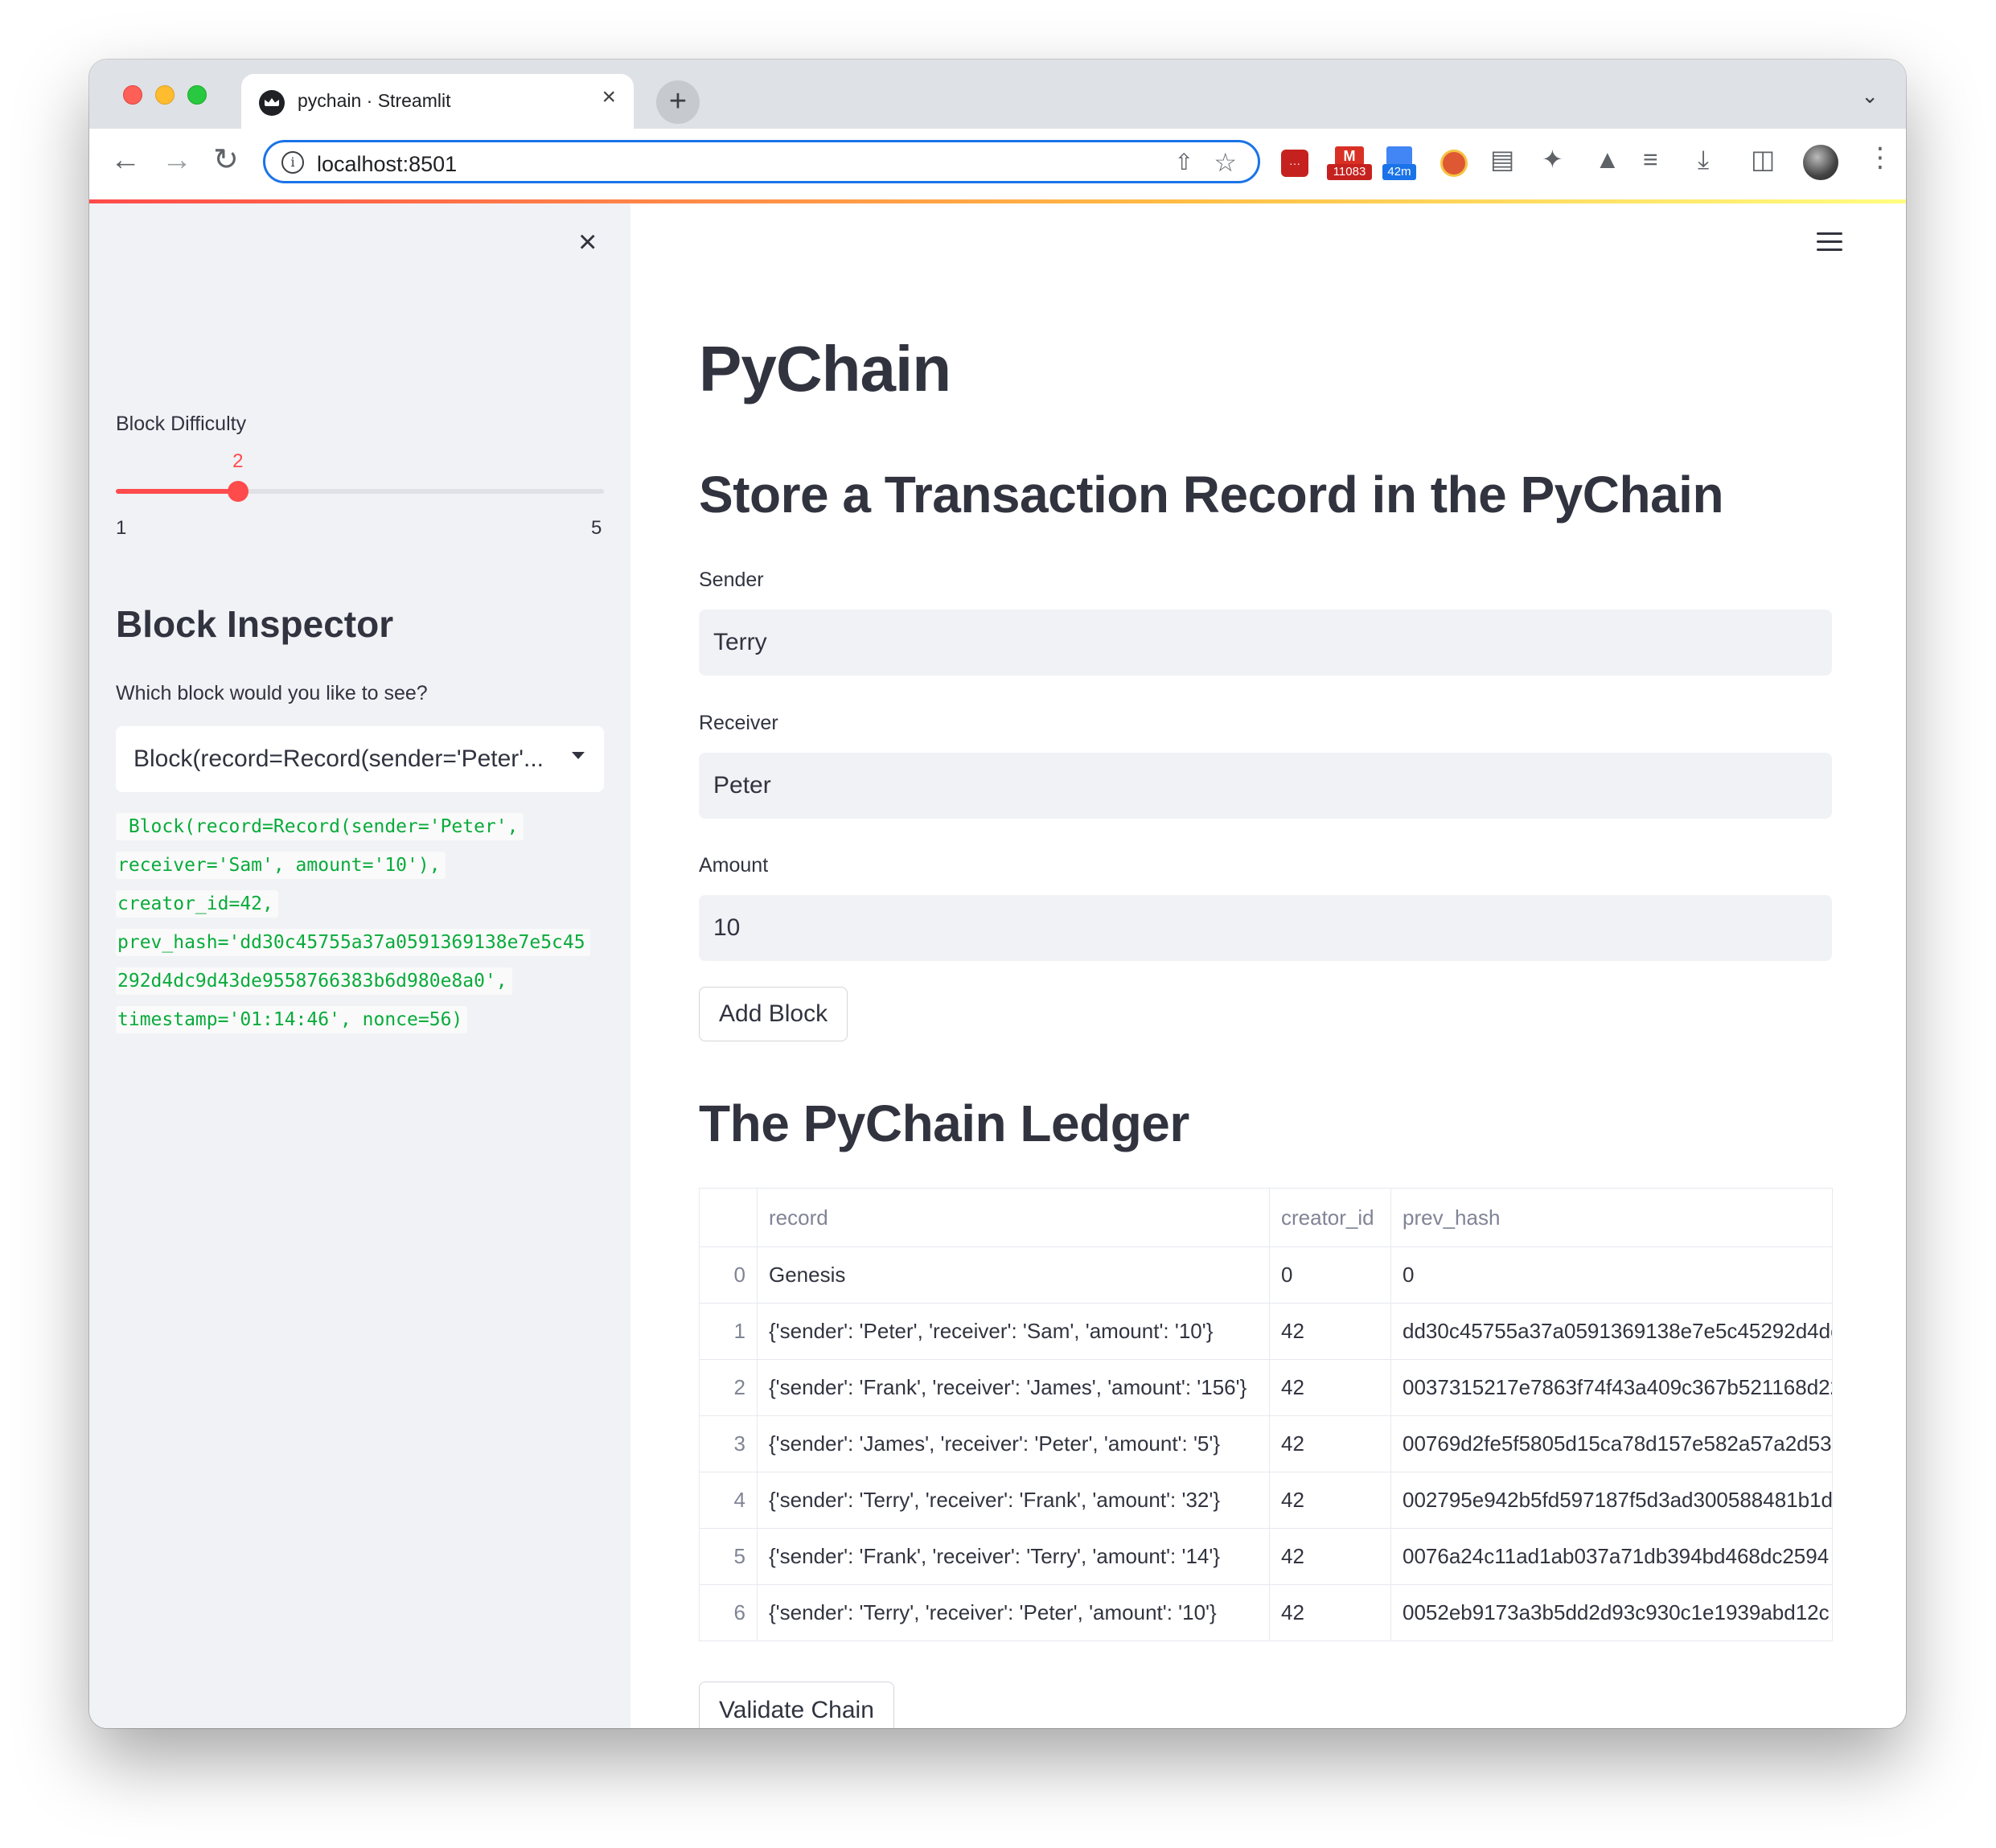  What do you see at coordinates (1294, 163) in the screenshot?
I see `extension-red-icon: ···` at bounding box center [1294, 163].